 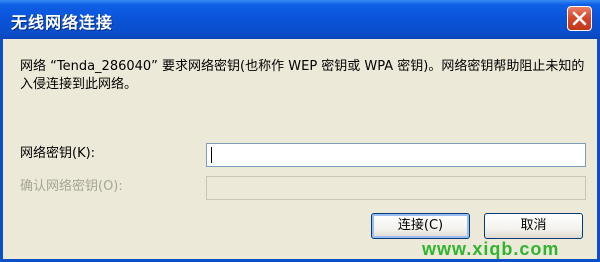 What do you see at coordinates (396, 188) in the screenshot?
I see `confirm-network-key-input` at bounding box center [396, 188].